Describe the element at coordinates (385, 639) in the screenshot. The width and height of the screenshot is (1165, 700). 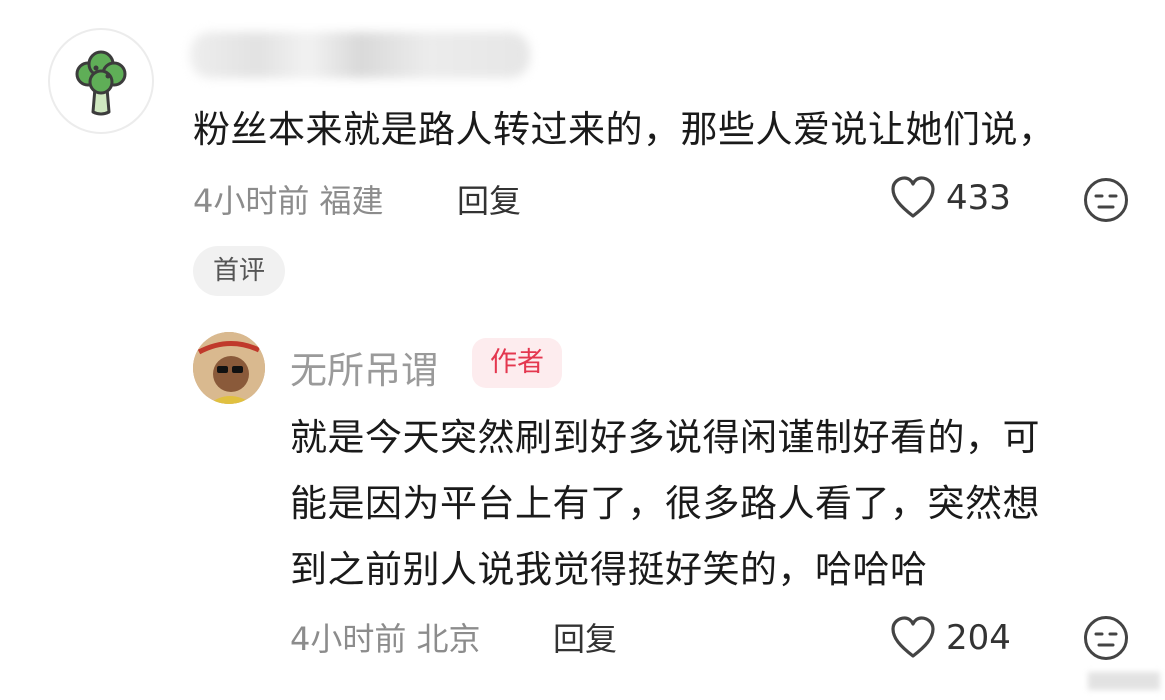
I see `reply-meta: 4小时前 北京` at that location.